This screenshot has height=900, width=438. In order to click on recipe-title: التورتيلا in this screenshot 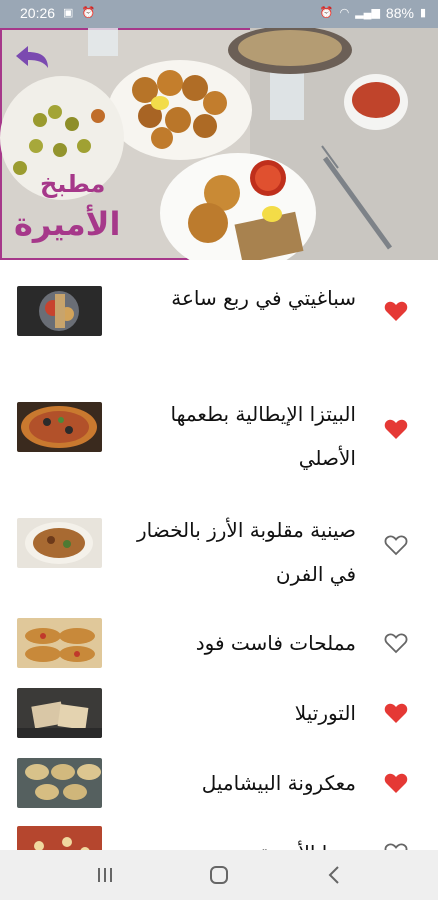, I will do `click(246, 713)`.